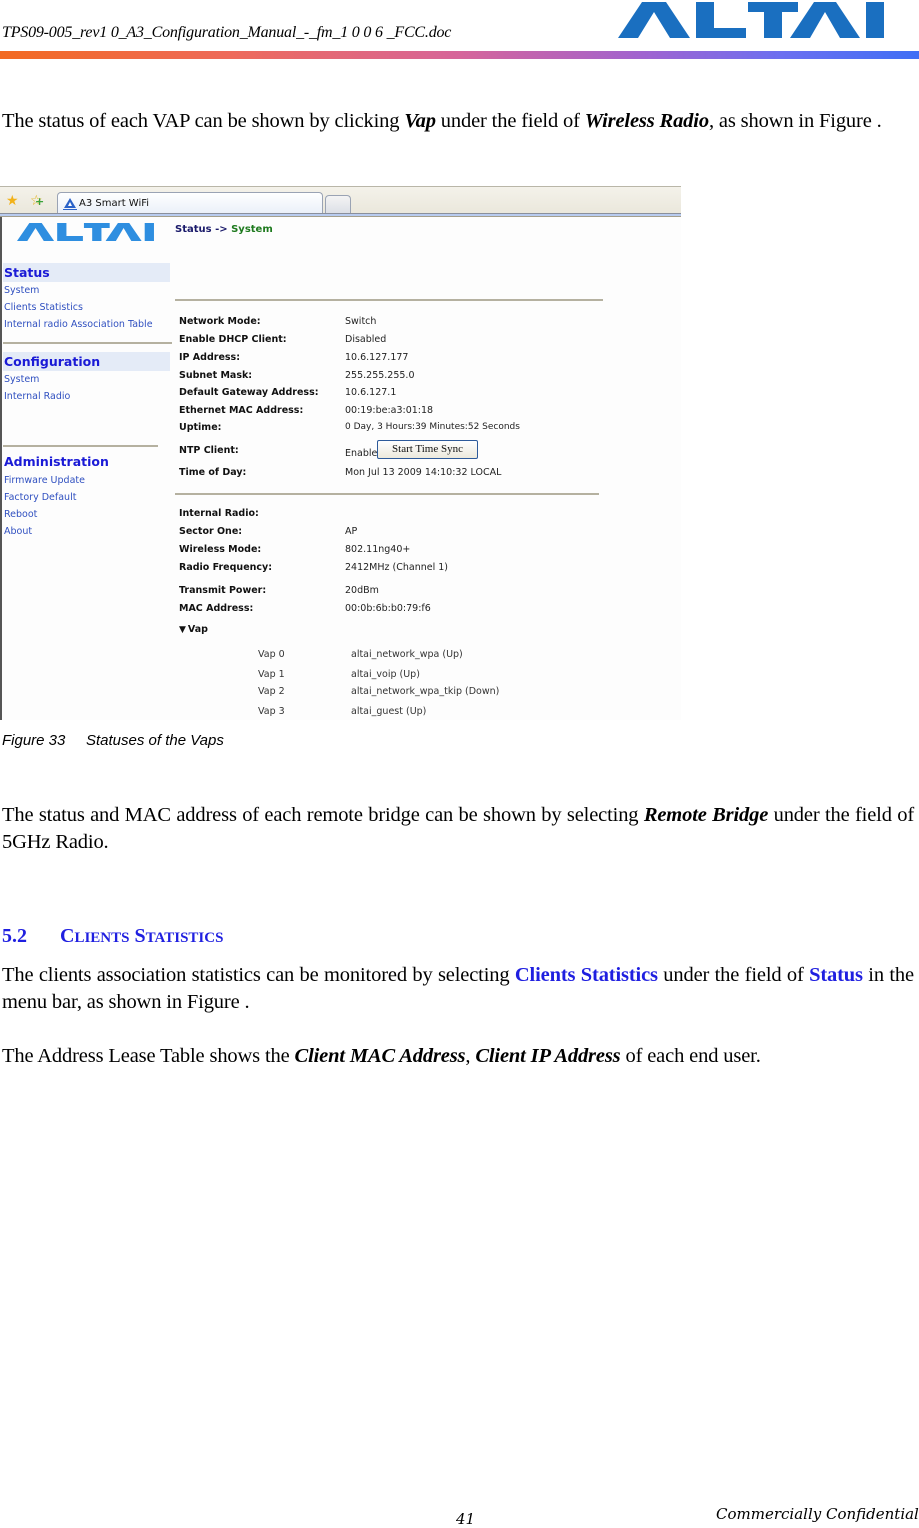  I want to click on vap-status: altai_network_wpa_tkip (Down), so click(425, 691).